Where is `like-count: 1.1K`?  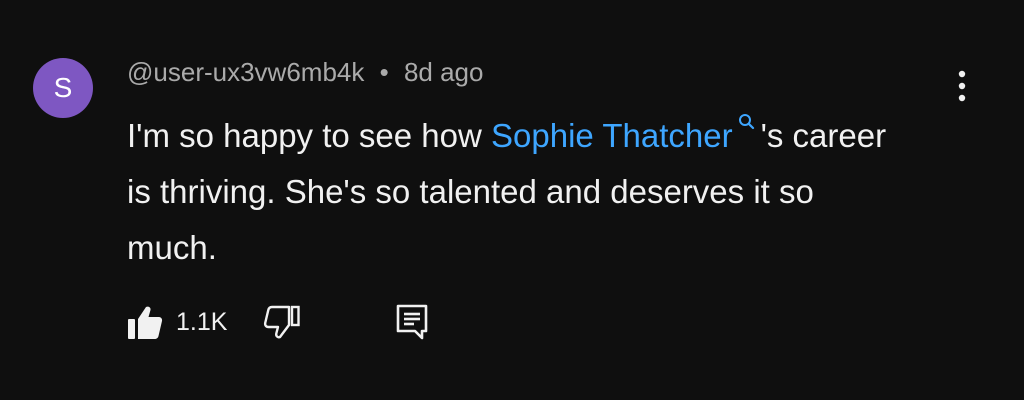 like-count: 1.1K is located at coordinates (202, 321).